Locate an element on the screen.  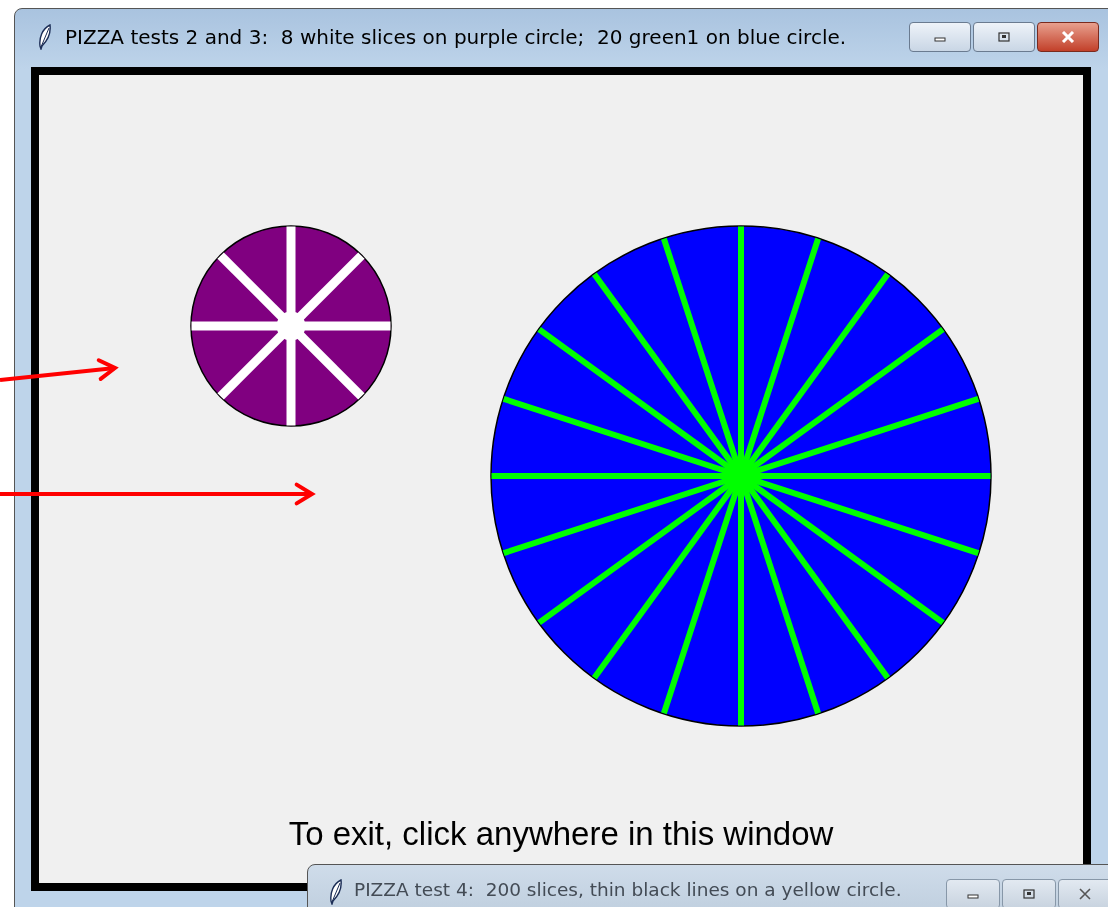
window-title: PIZZA tests 2 and 3: 8 white slices on purple circle; 20 green1 on blue circle. is located at coordinates (456, 37).